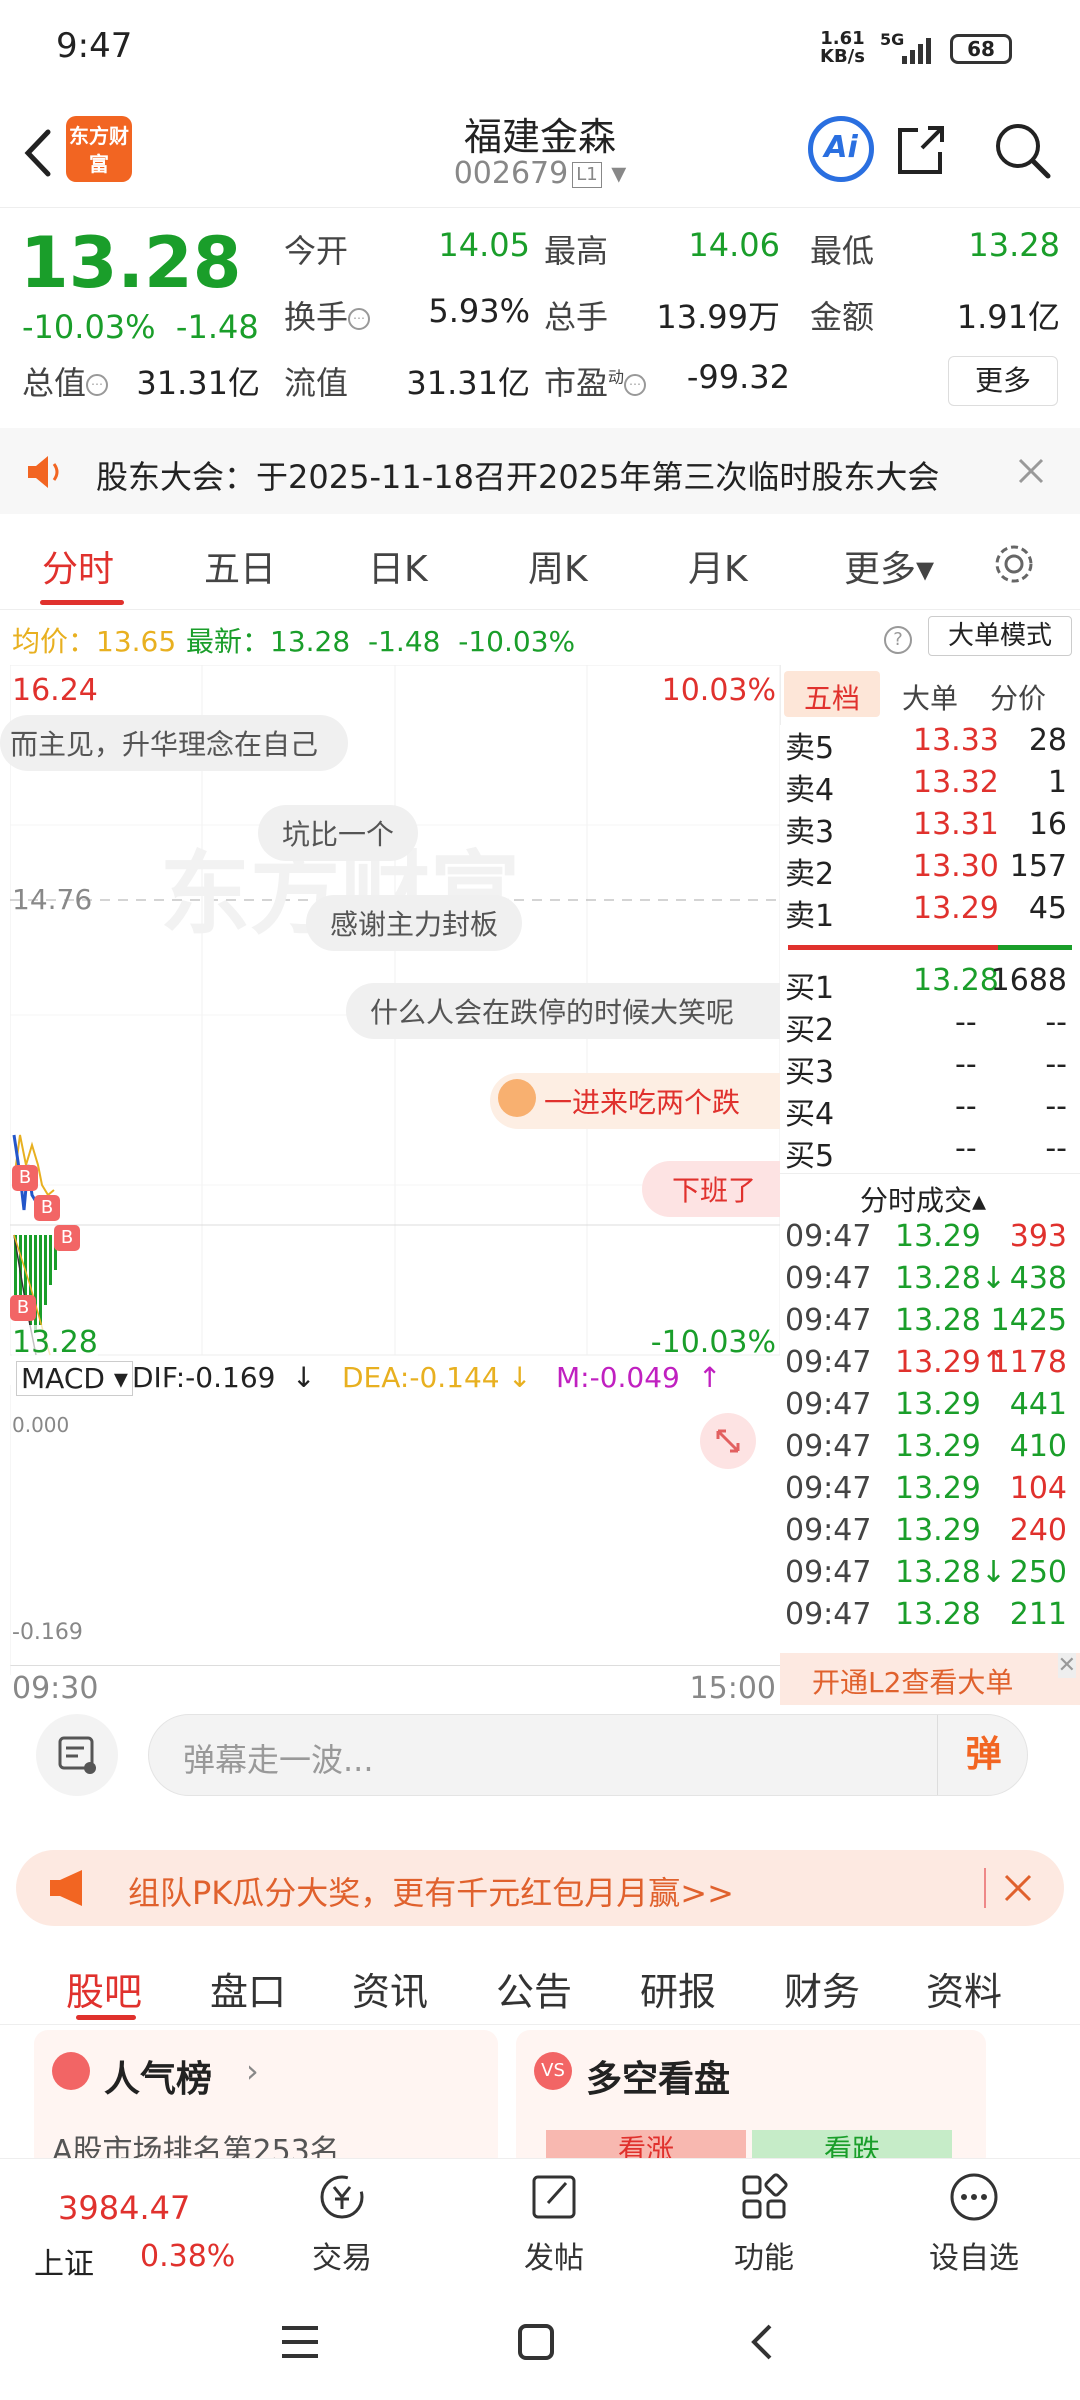 The height and width of the screenshot is (2400, 1080). What do you see at coordinates (342, 2197) in the screenshot?
I see `yen-icon` at bounding box center [342, 2197].